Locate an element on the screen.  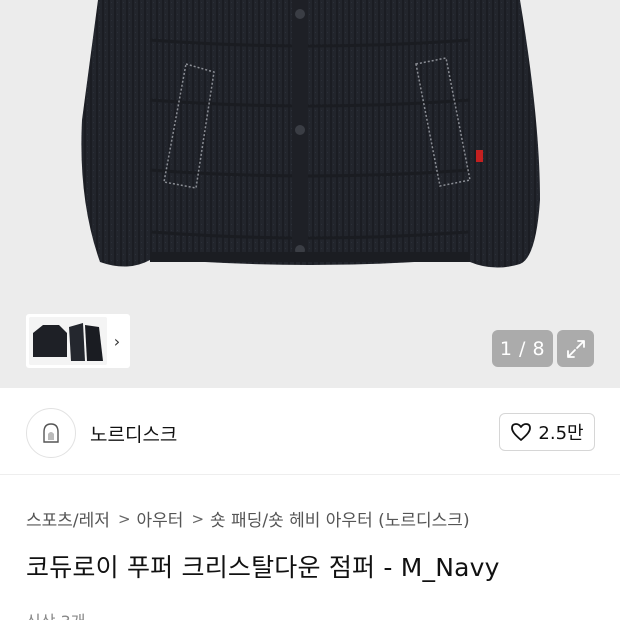
breadcrumb-item: 아우터 is located at coordinates (160, 518).